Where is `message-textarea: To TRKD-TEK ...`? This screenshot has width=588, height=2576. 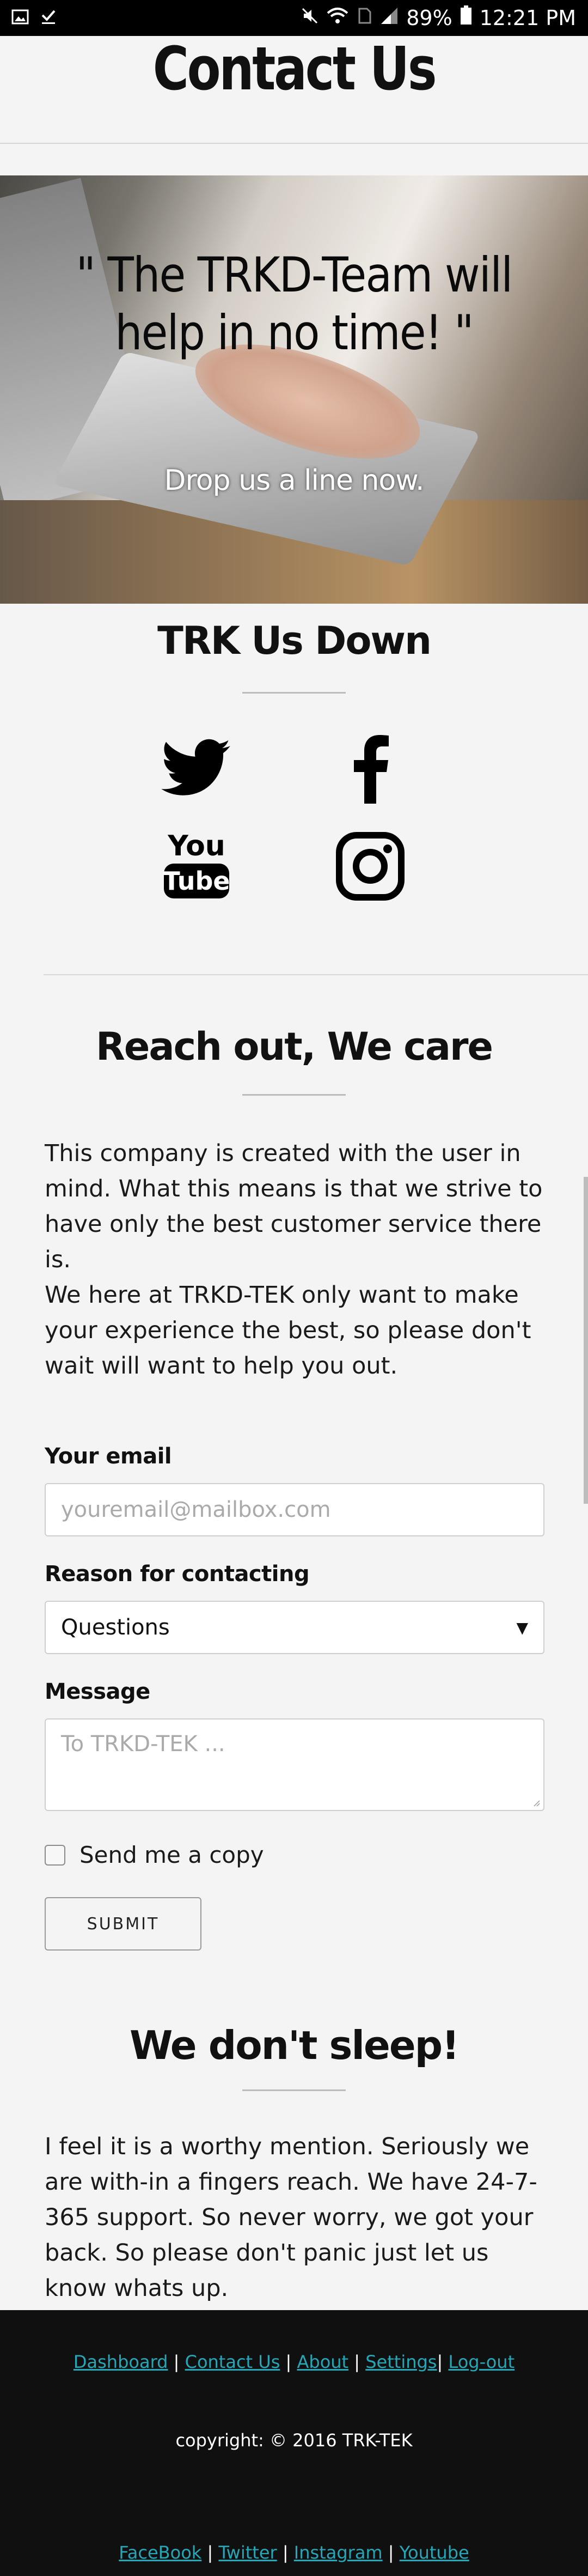
message-textarea: To TRKD-TEK ... is located at coordinates (294, 1765).